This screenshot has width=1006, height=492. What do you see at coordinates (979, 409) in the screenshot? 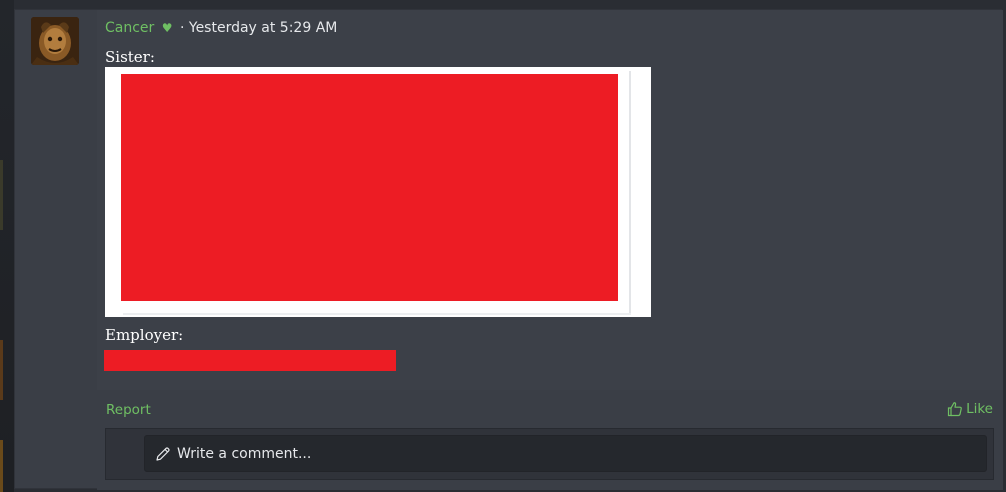
I see `like-label: Like` at bounding box center [979, 409].